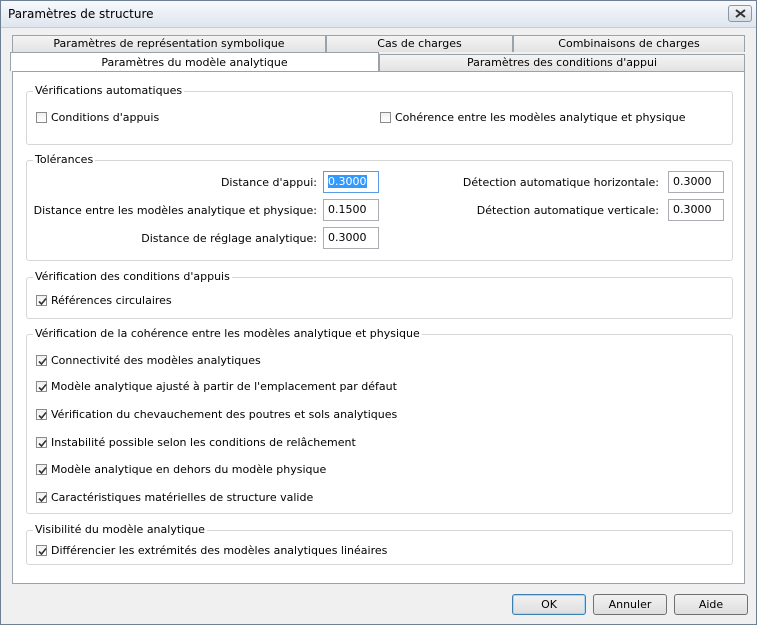  Describe the element at coordinates (629, 43) in the screenshot. I see `tab-load-combinations: Combinaisons de charges` at that location.